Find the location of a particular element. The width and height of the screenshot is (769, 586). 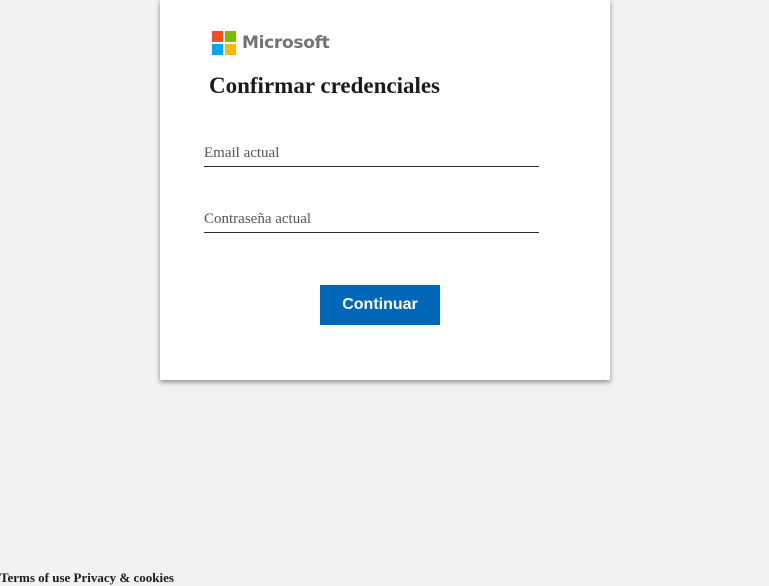

password-field is located at coordinates (371, 219).